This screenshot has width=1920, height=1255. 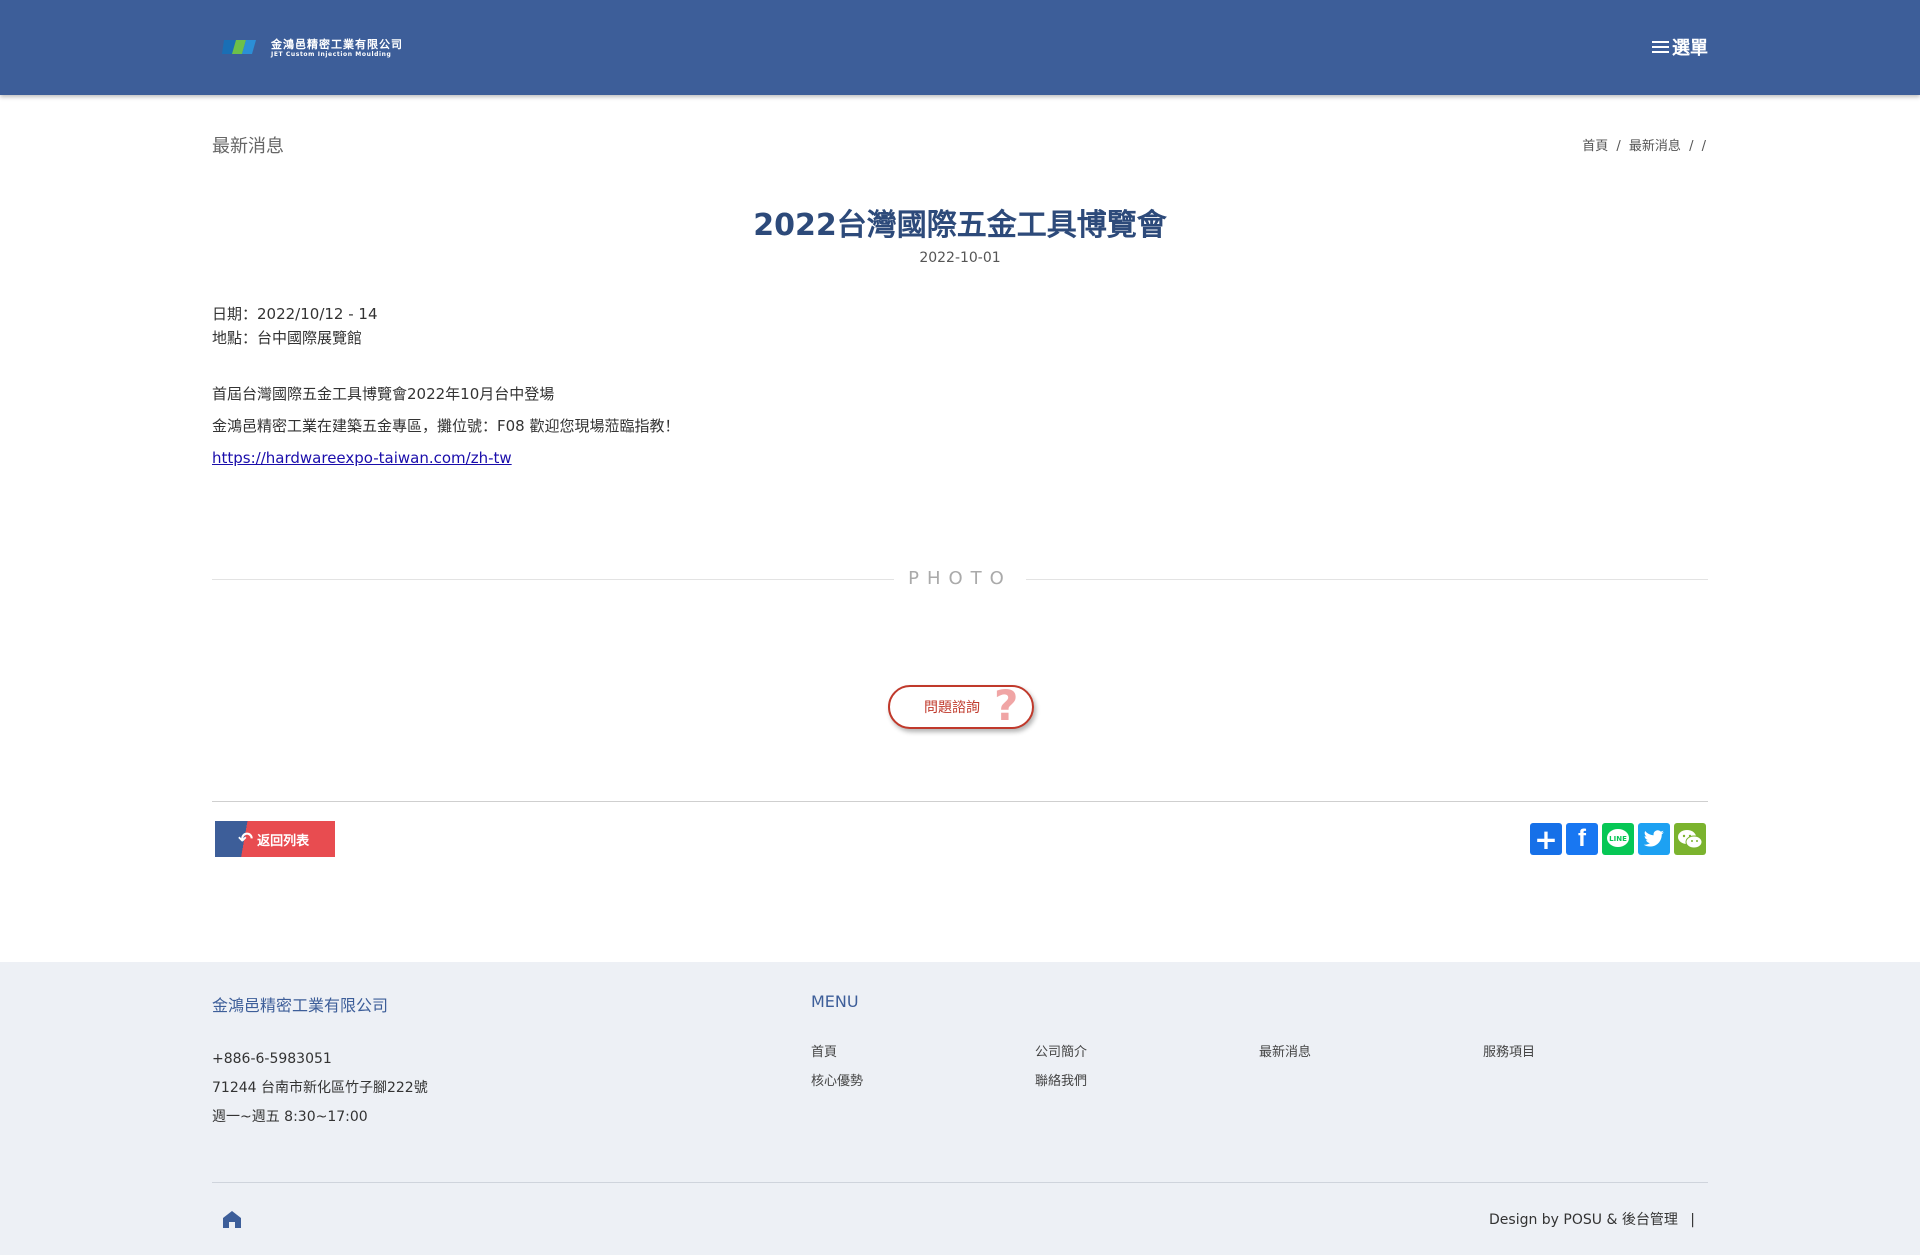 What do you see at coordinates (362, 458) in the screenshot?
I see `event-link: https://hardwareexpo-taiwan.com/zh-tw` at bounding box center [362, 458].